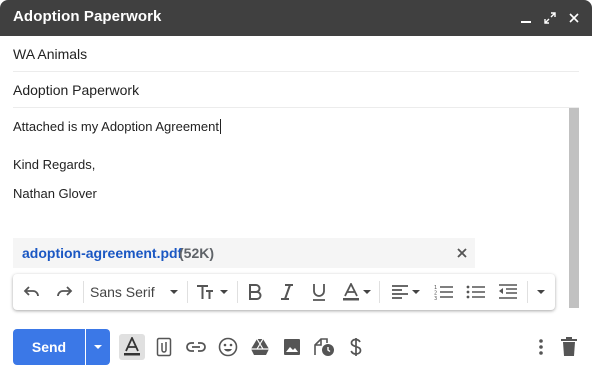 This screenshot has width=592, height=376. I want to click on compose-title: Adoption Paperwork, so click(87, 16).